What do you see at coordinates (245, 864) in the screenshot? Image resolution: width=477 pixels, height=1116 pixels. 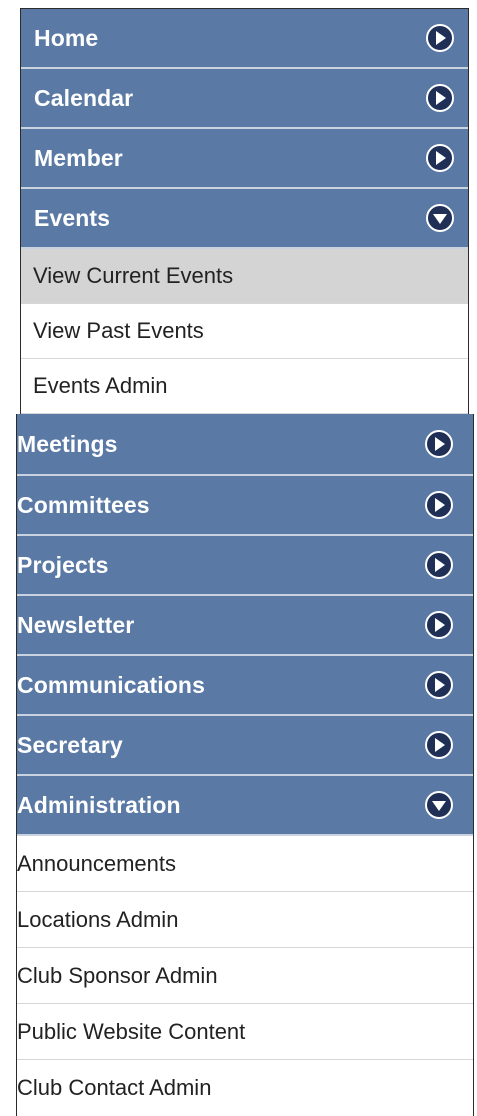 I see `menu-item-announcements: Announcements` at bounding box center [245, 864].